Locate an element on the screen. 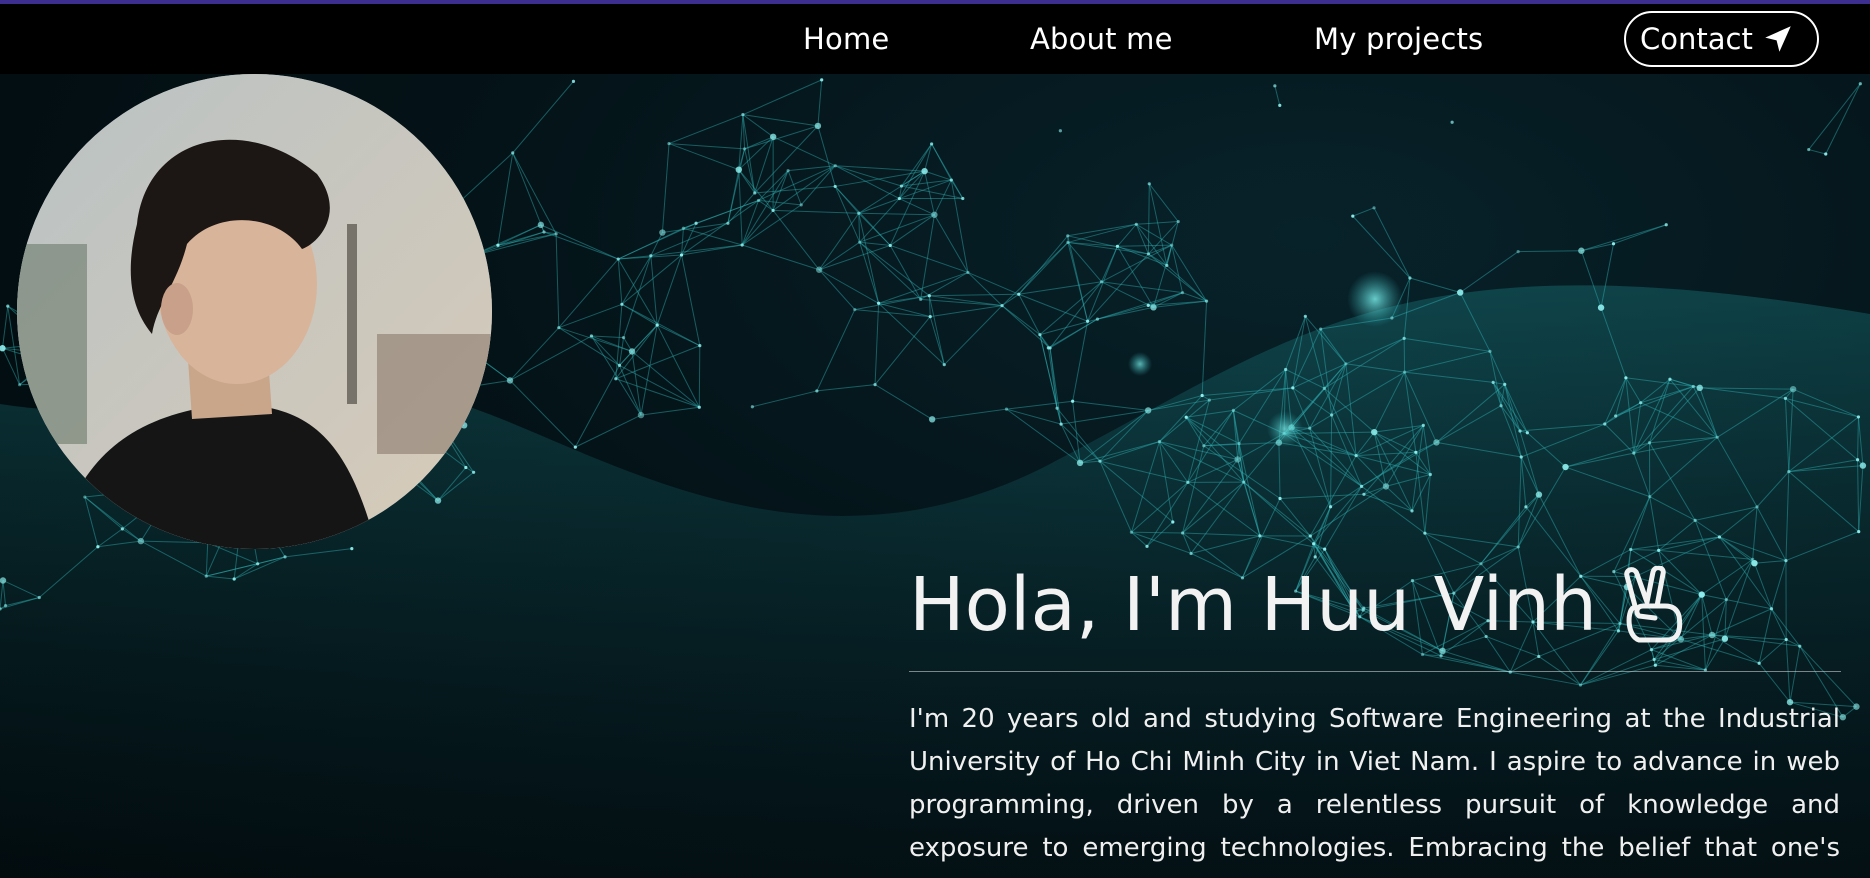 This screenshot has width=1870, height=878. contact-button-label: Contact is located at coordinates (1696, 39).